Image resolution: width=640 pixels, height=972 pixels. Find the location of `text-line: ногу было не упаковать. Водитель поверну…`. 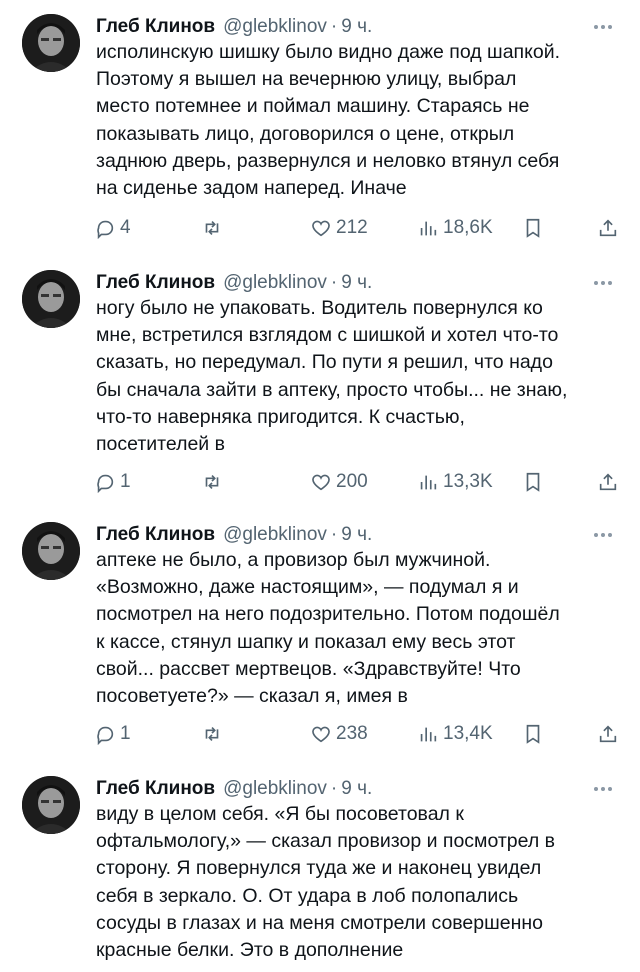

text-line: ногу было не упаковать. Водитель поверну… is located at coordinates (319, 308).